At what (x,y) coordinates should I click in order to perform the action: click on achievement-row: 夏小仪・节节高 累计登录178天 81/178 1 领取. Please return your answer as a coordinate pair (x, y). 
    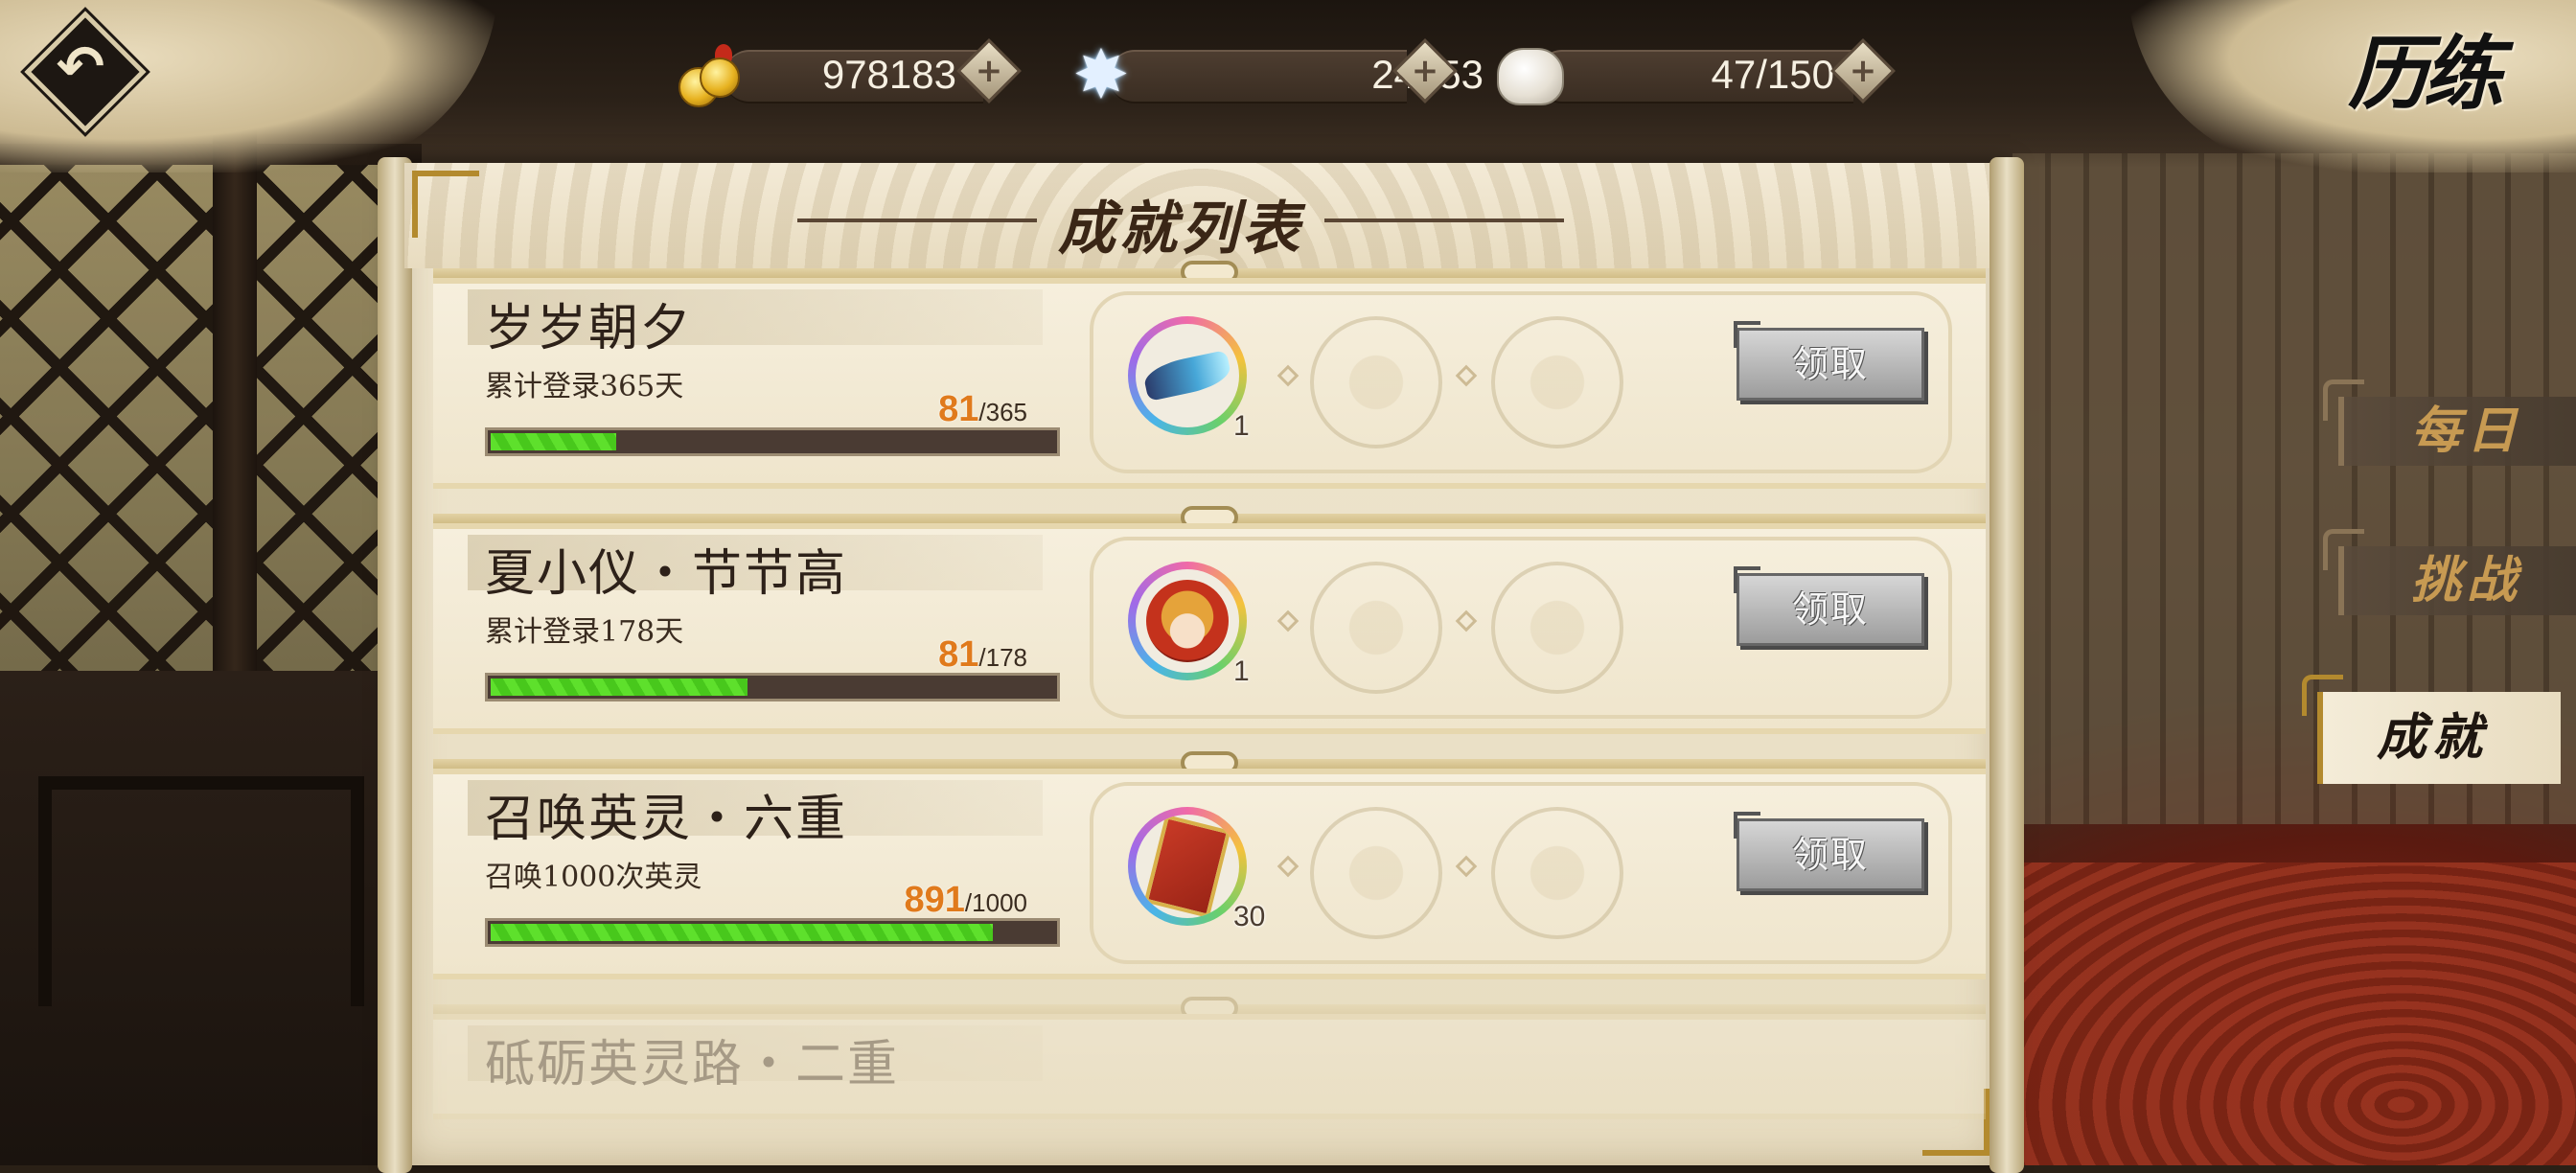
    Looking at the image, I should click on (1209, 620).